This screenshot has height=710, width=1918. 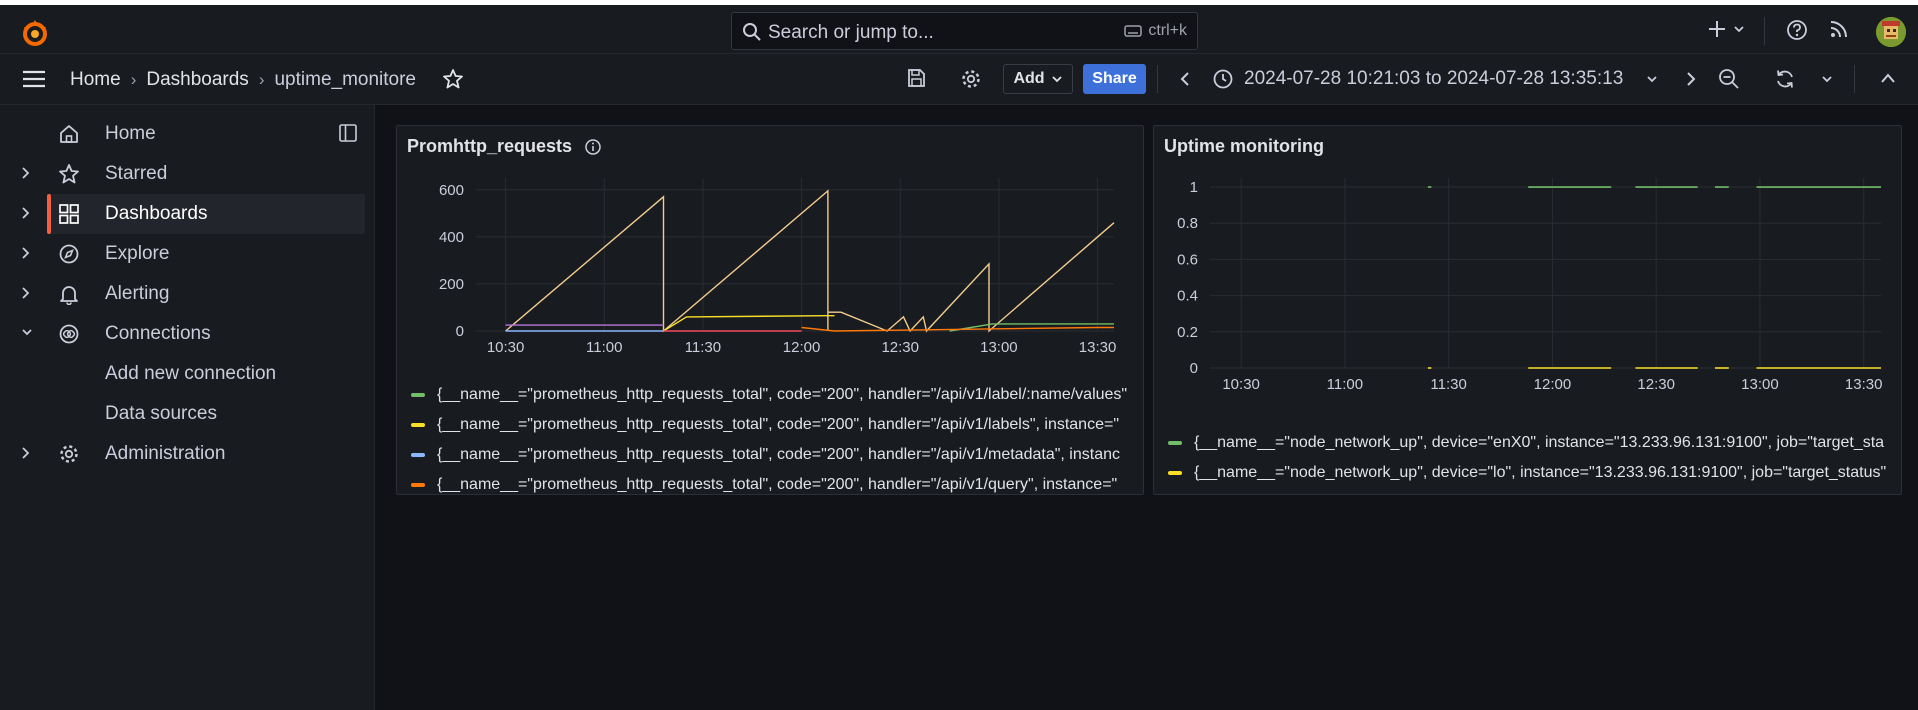 What do you see at coordinates (971, 79) in the screenshot?
I see `settings-gear-icon` at bounding box center [971, 79].